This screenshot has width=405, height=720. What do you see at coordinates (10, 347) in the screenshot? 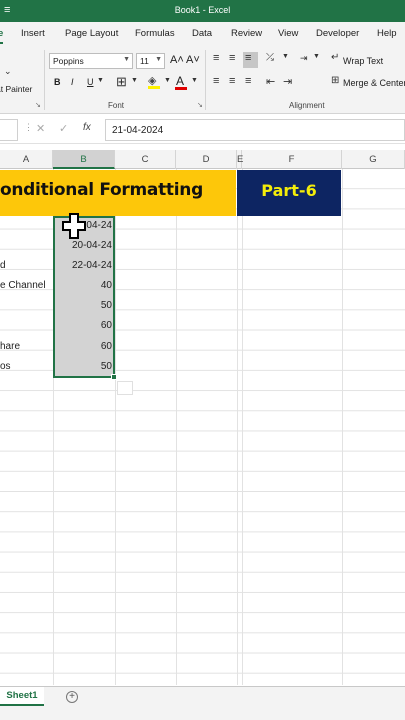
I see `cell-a: hare` at bounding box center [10, 347].